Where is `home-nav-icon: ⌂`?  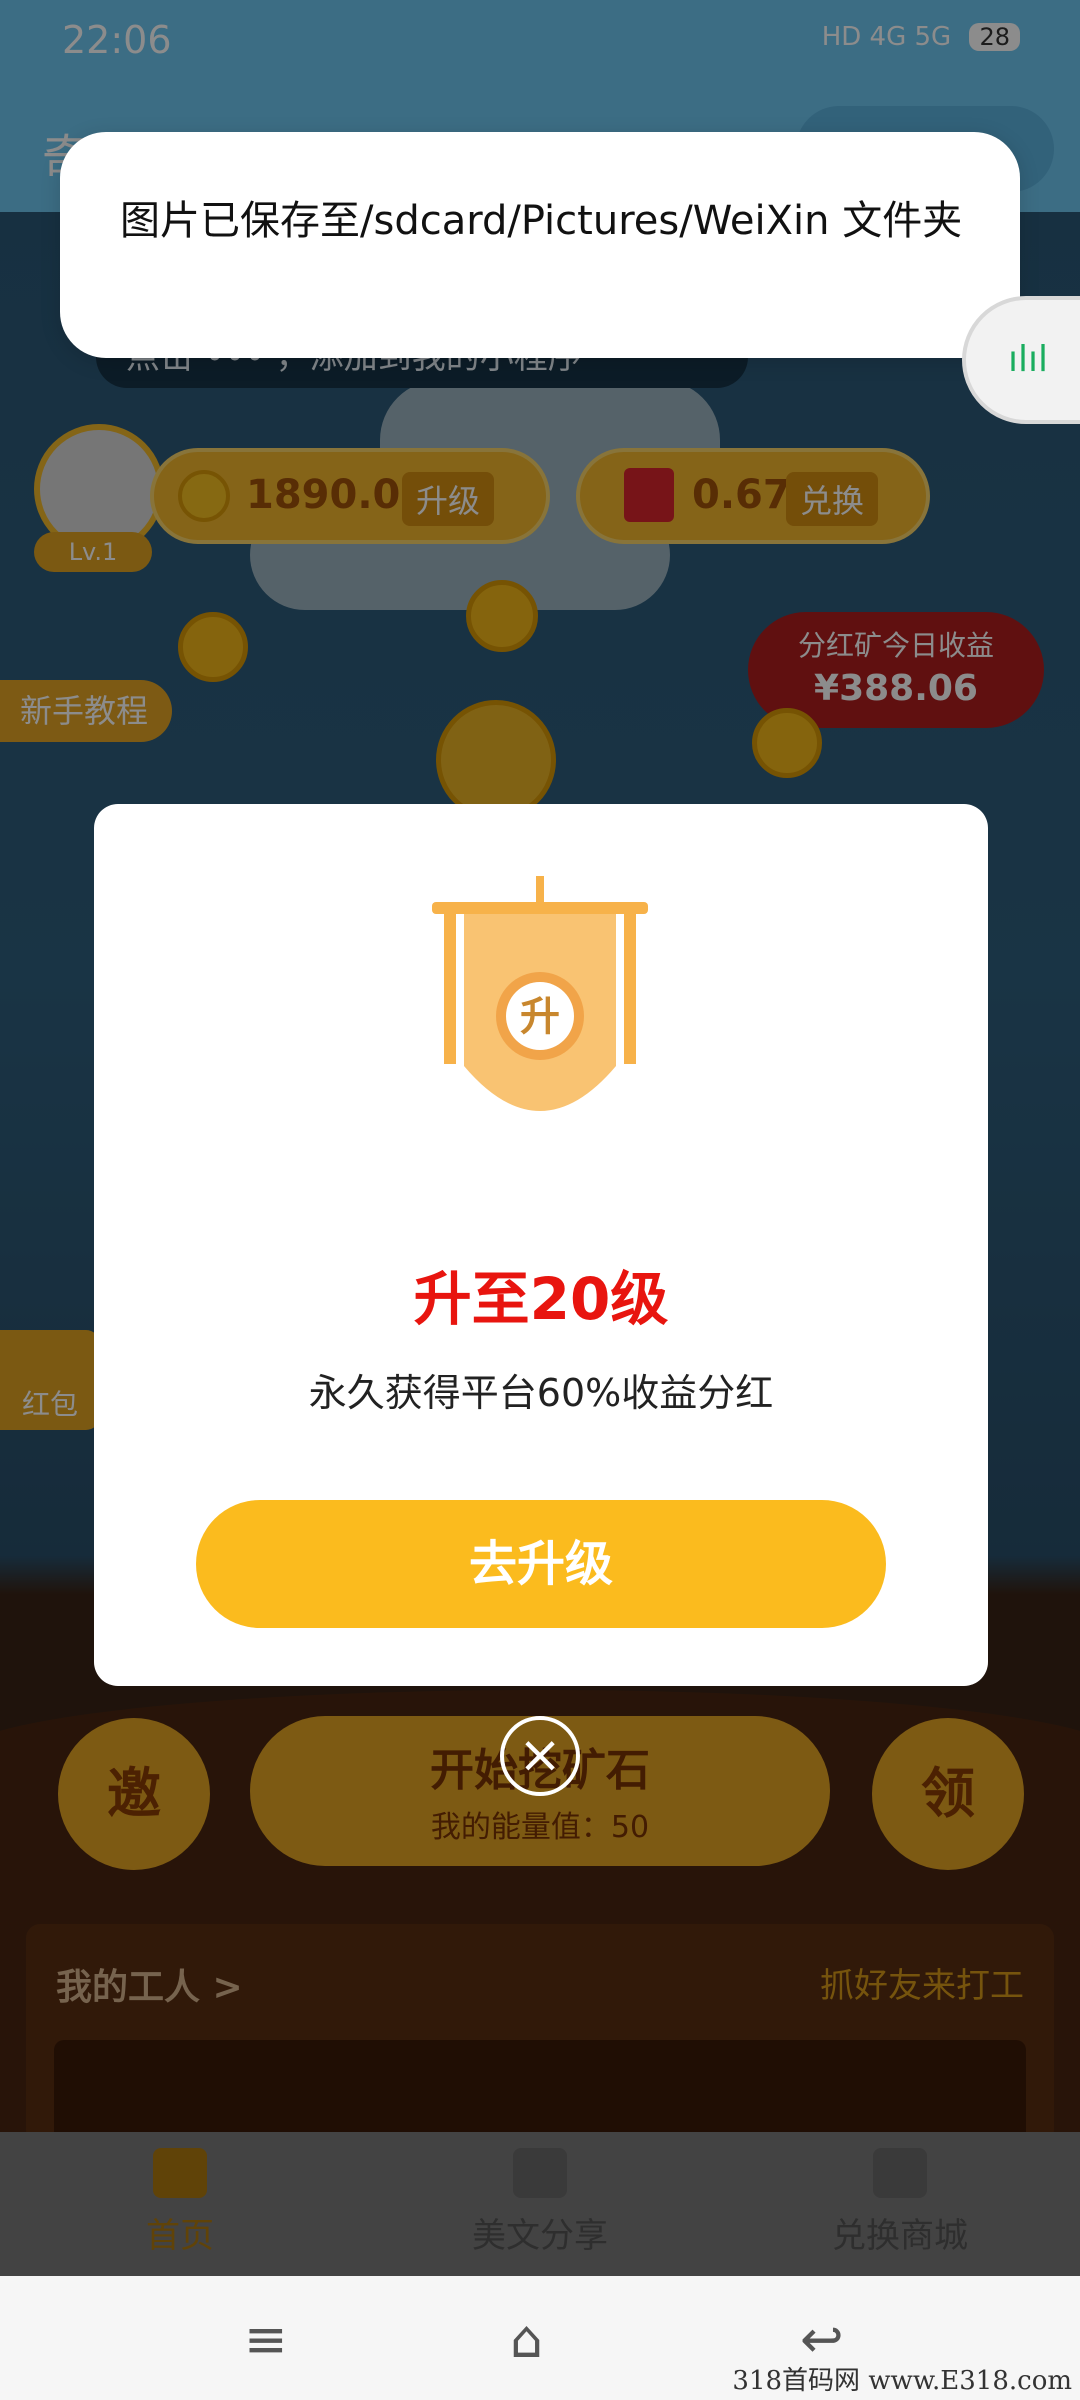 home-nav-icon: ⌂ is located at coordinates (526, 2340).